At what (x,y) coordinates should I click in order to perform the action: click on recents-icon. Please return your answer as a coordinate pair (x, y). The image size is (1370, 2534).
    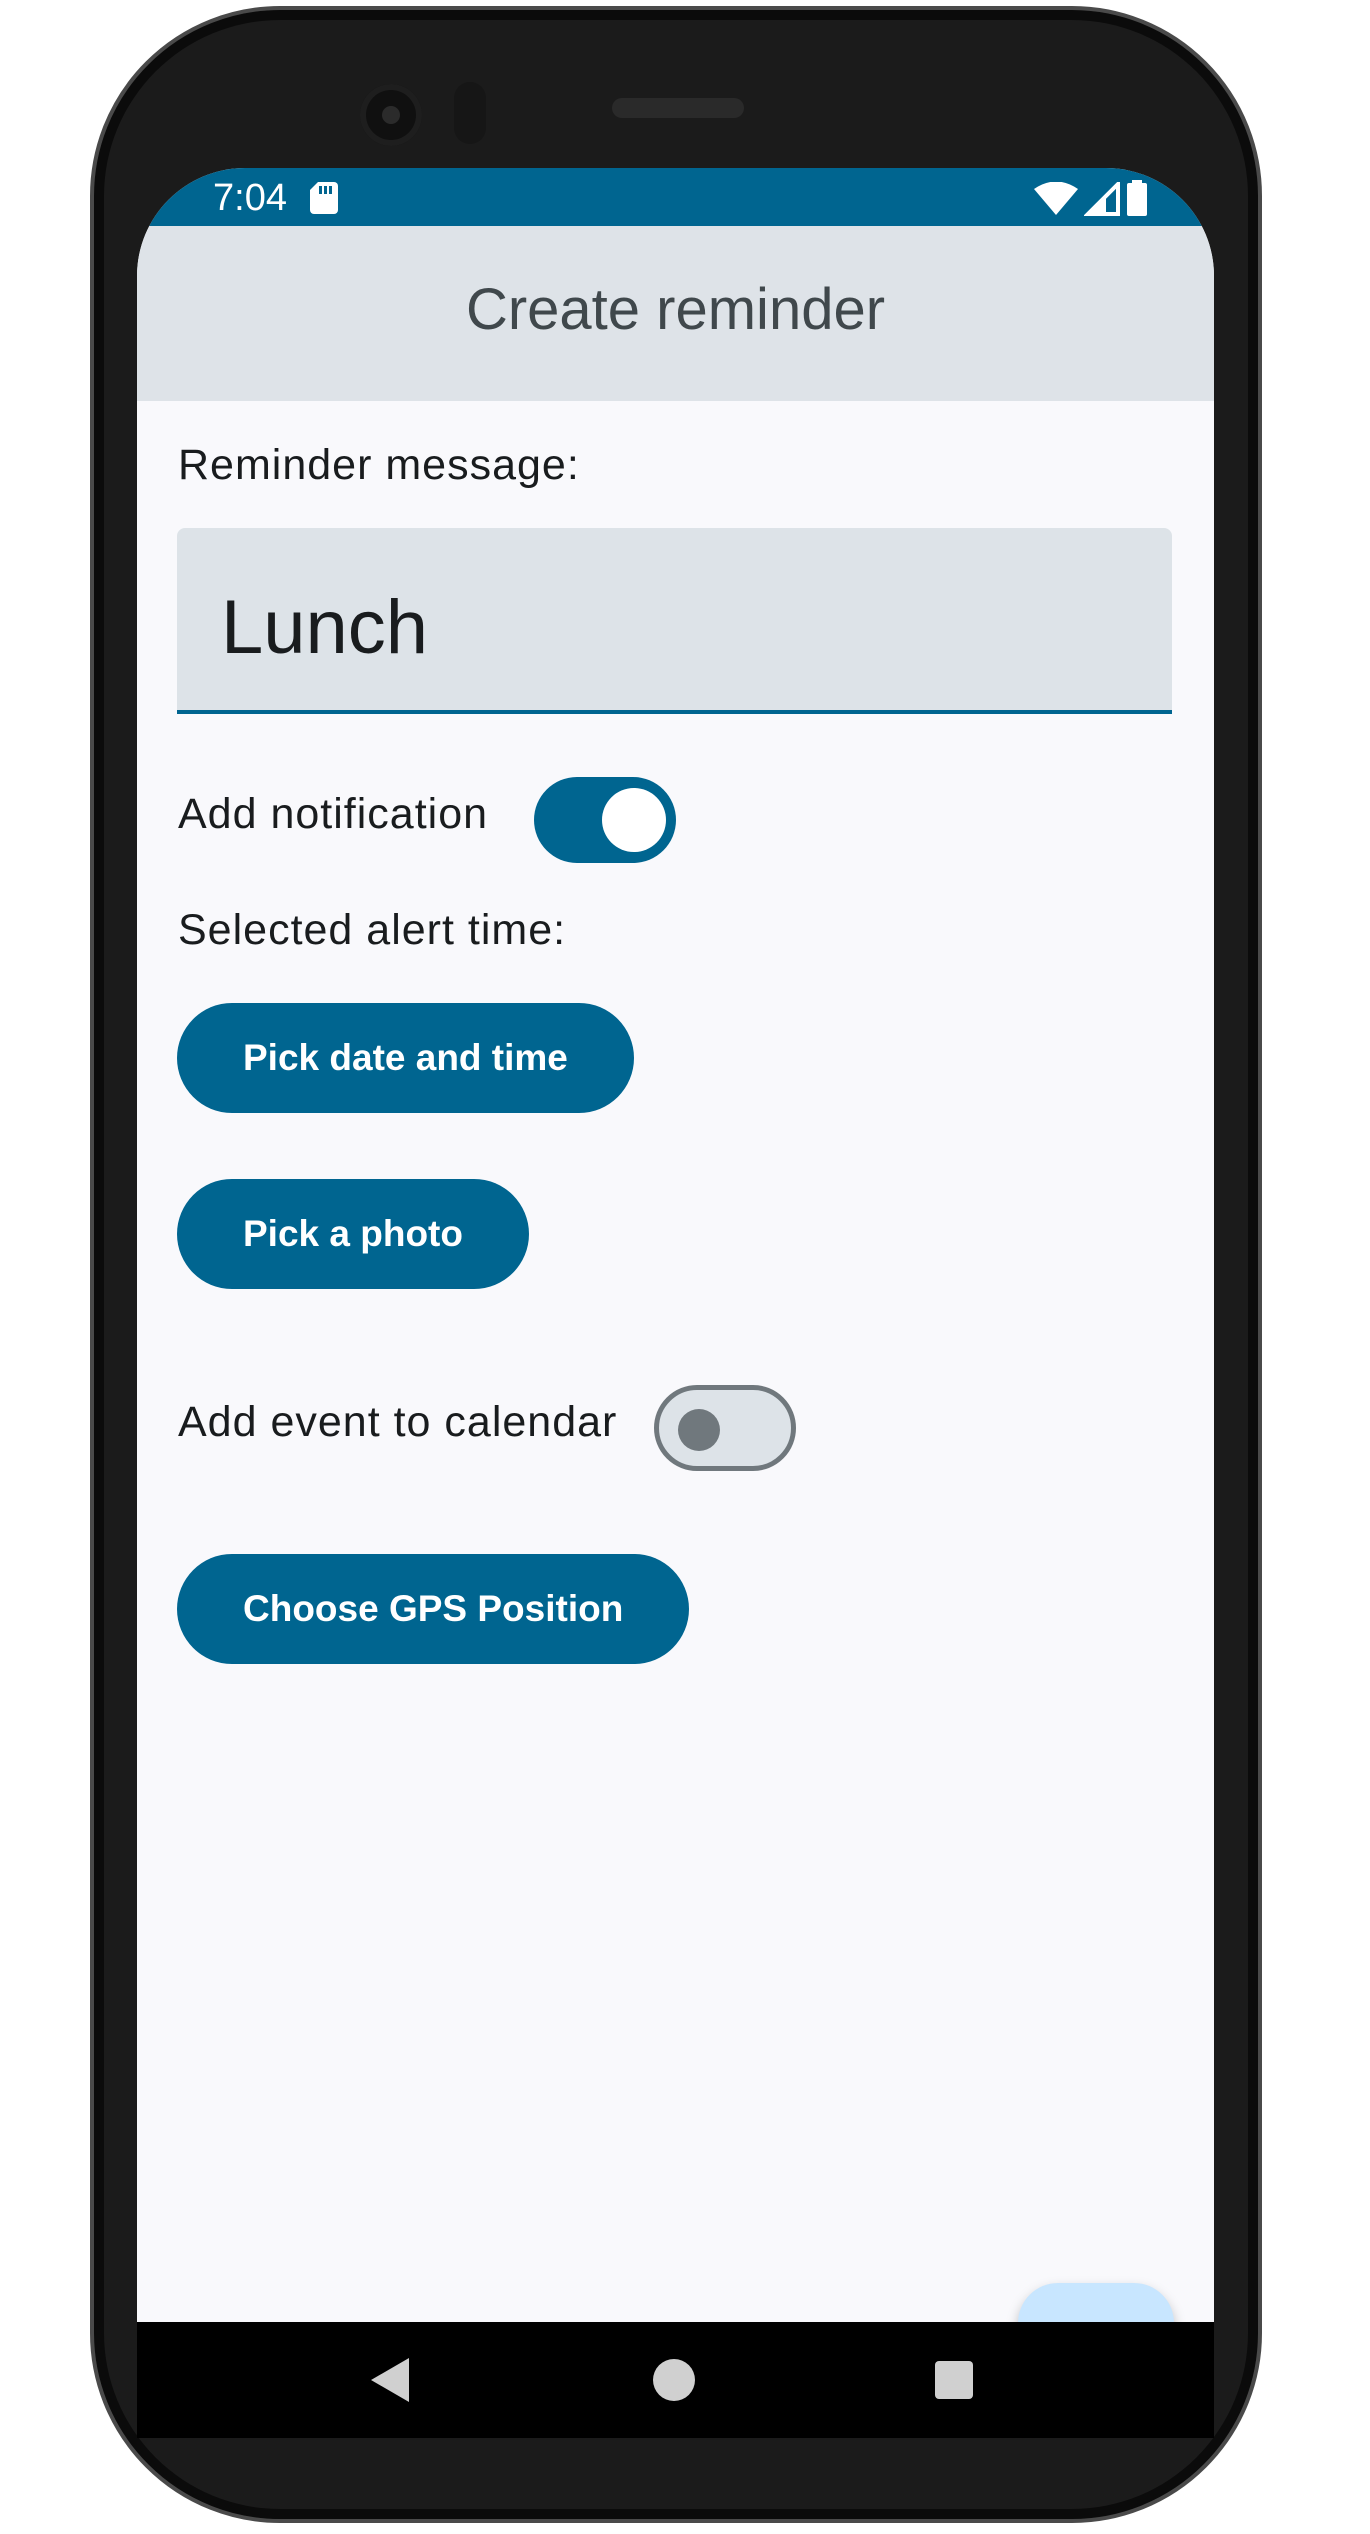
    Looking at the image, I should click on (954, 2380).